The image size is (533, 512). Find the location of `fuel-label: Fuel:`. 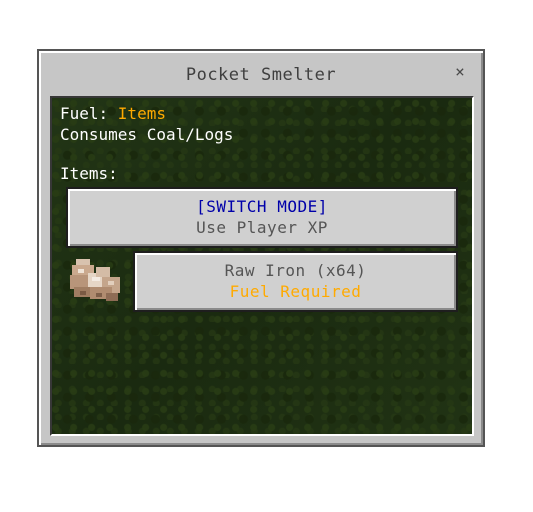

fuel-label: Fuel: is located at coordinates (89, 113).